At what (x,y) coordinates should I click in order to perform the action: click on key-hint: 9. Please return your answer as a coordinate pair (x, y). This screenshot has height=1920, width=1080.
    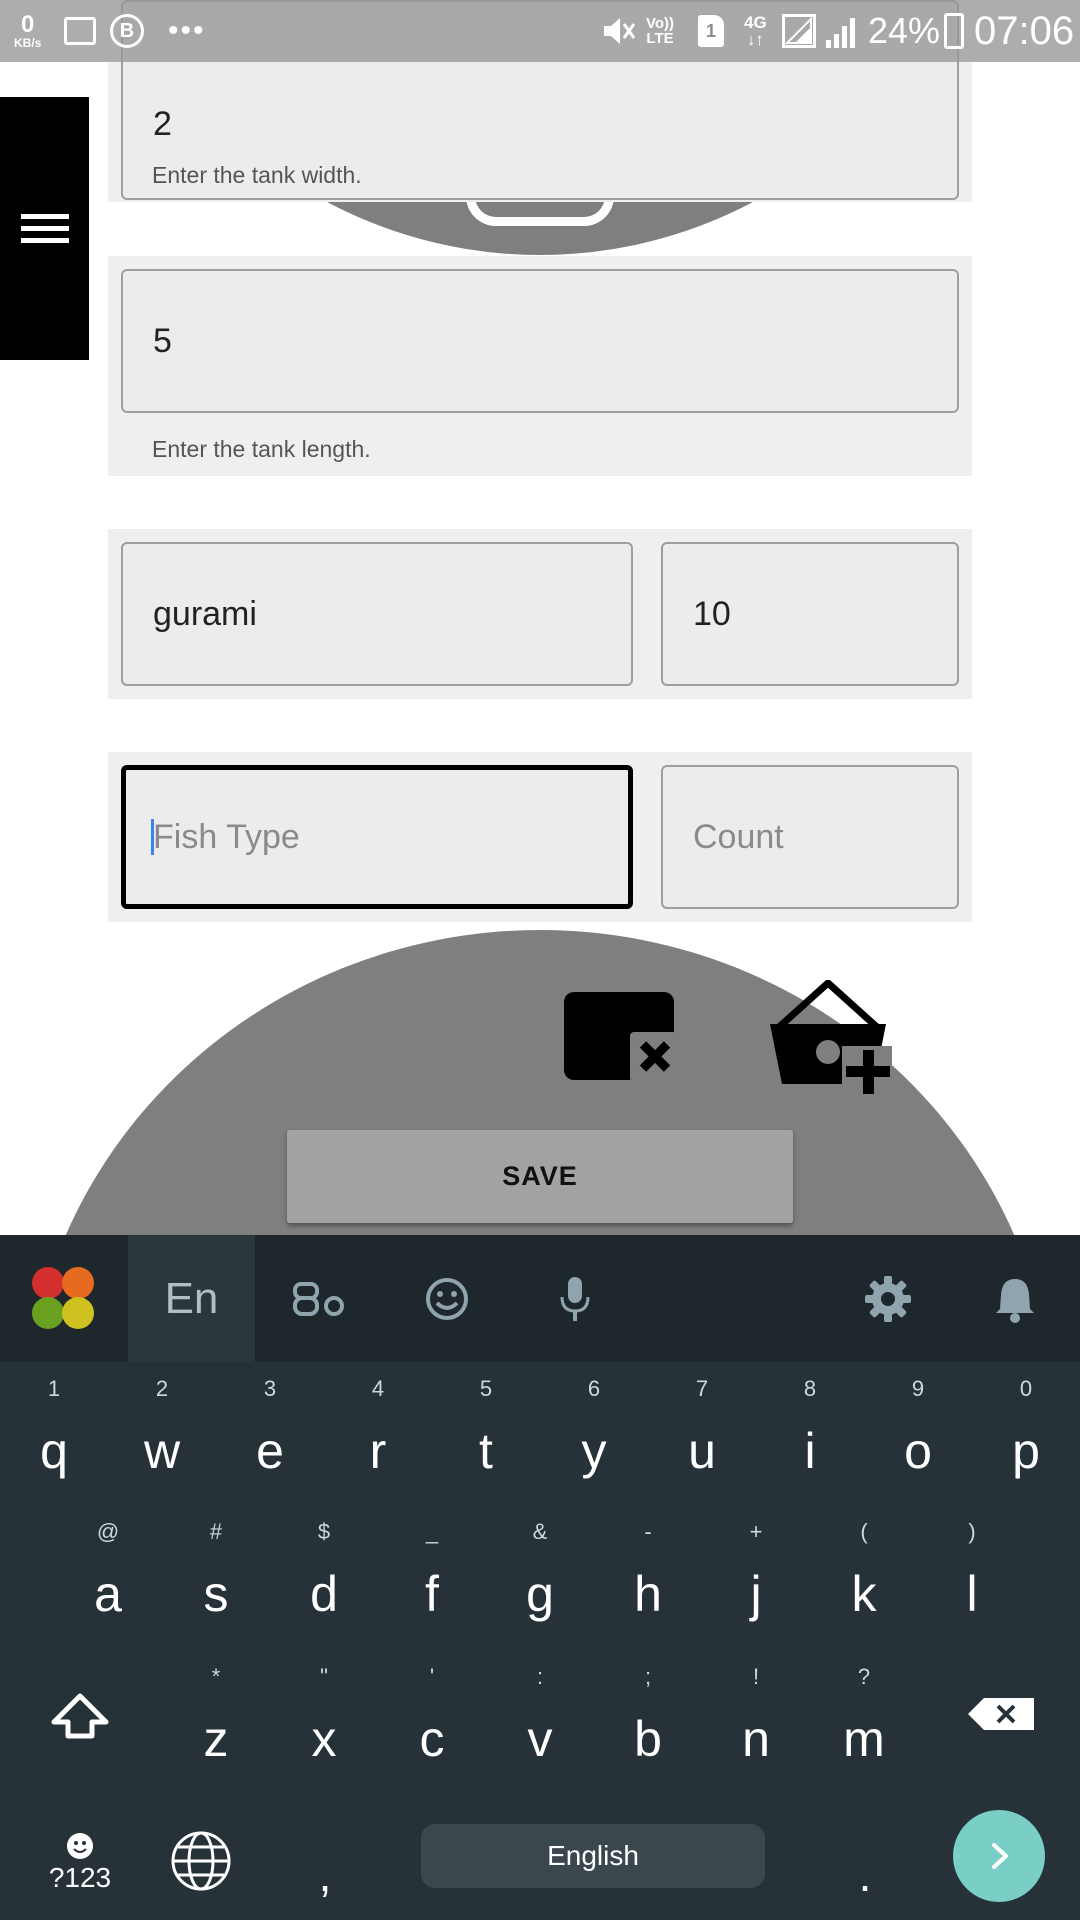
    Looking at the image, I should click on (918, 1388).